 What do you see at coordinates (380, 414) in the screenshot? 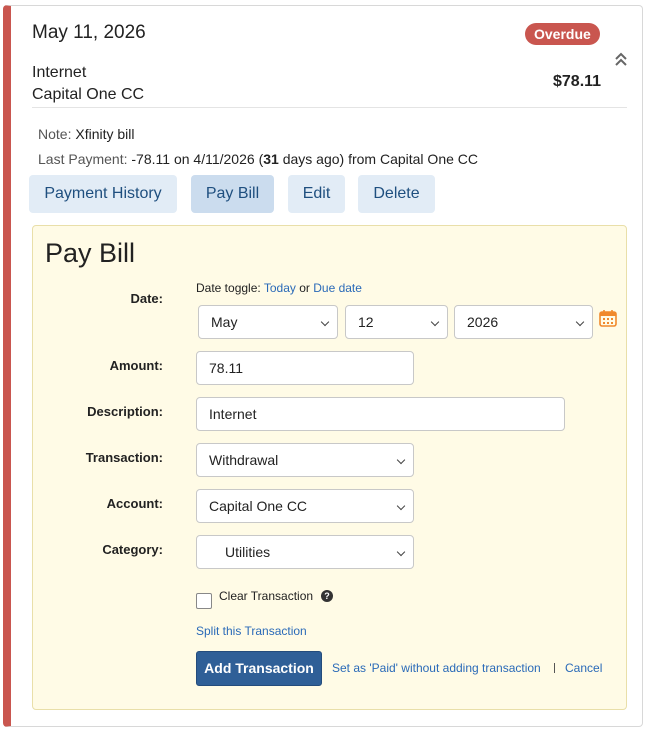
I see `description-input: Internet` at bounding box center [380, 414].